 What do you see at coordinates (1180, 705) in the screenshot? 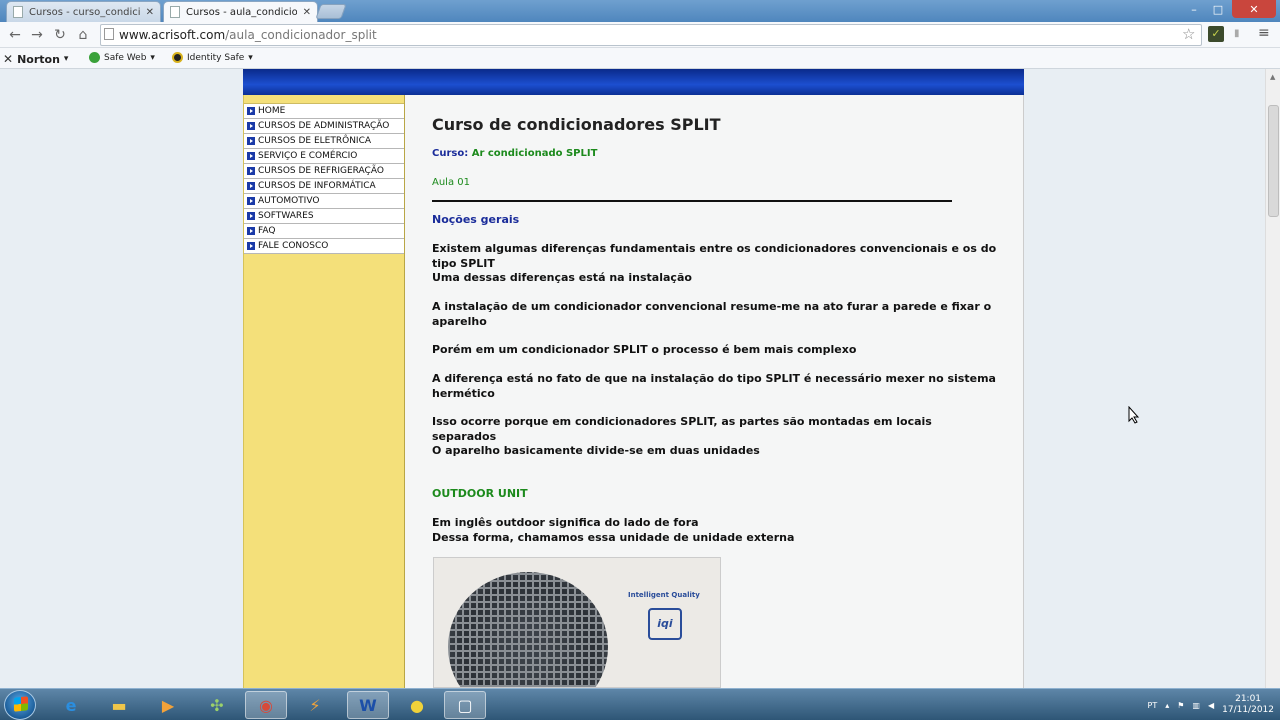
I see `flag-icon: ⚑` at bounding box center [1180, 705].